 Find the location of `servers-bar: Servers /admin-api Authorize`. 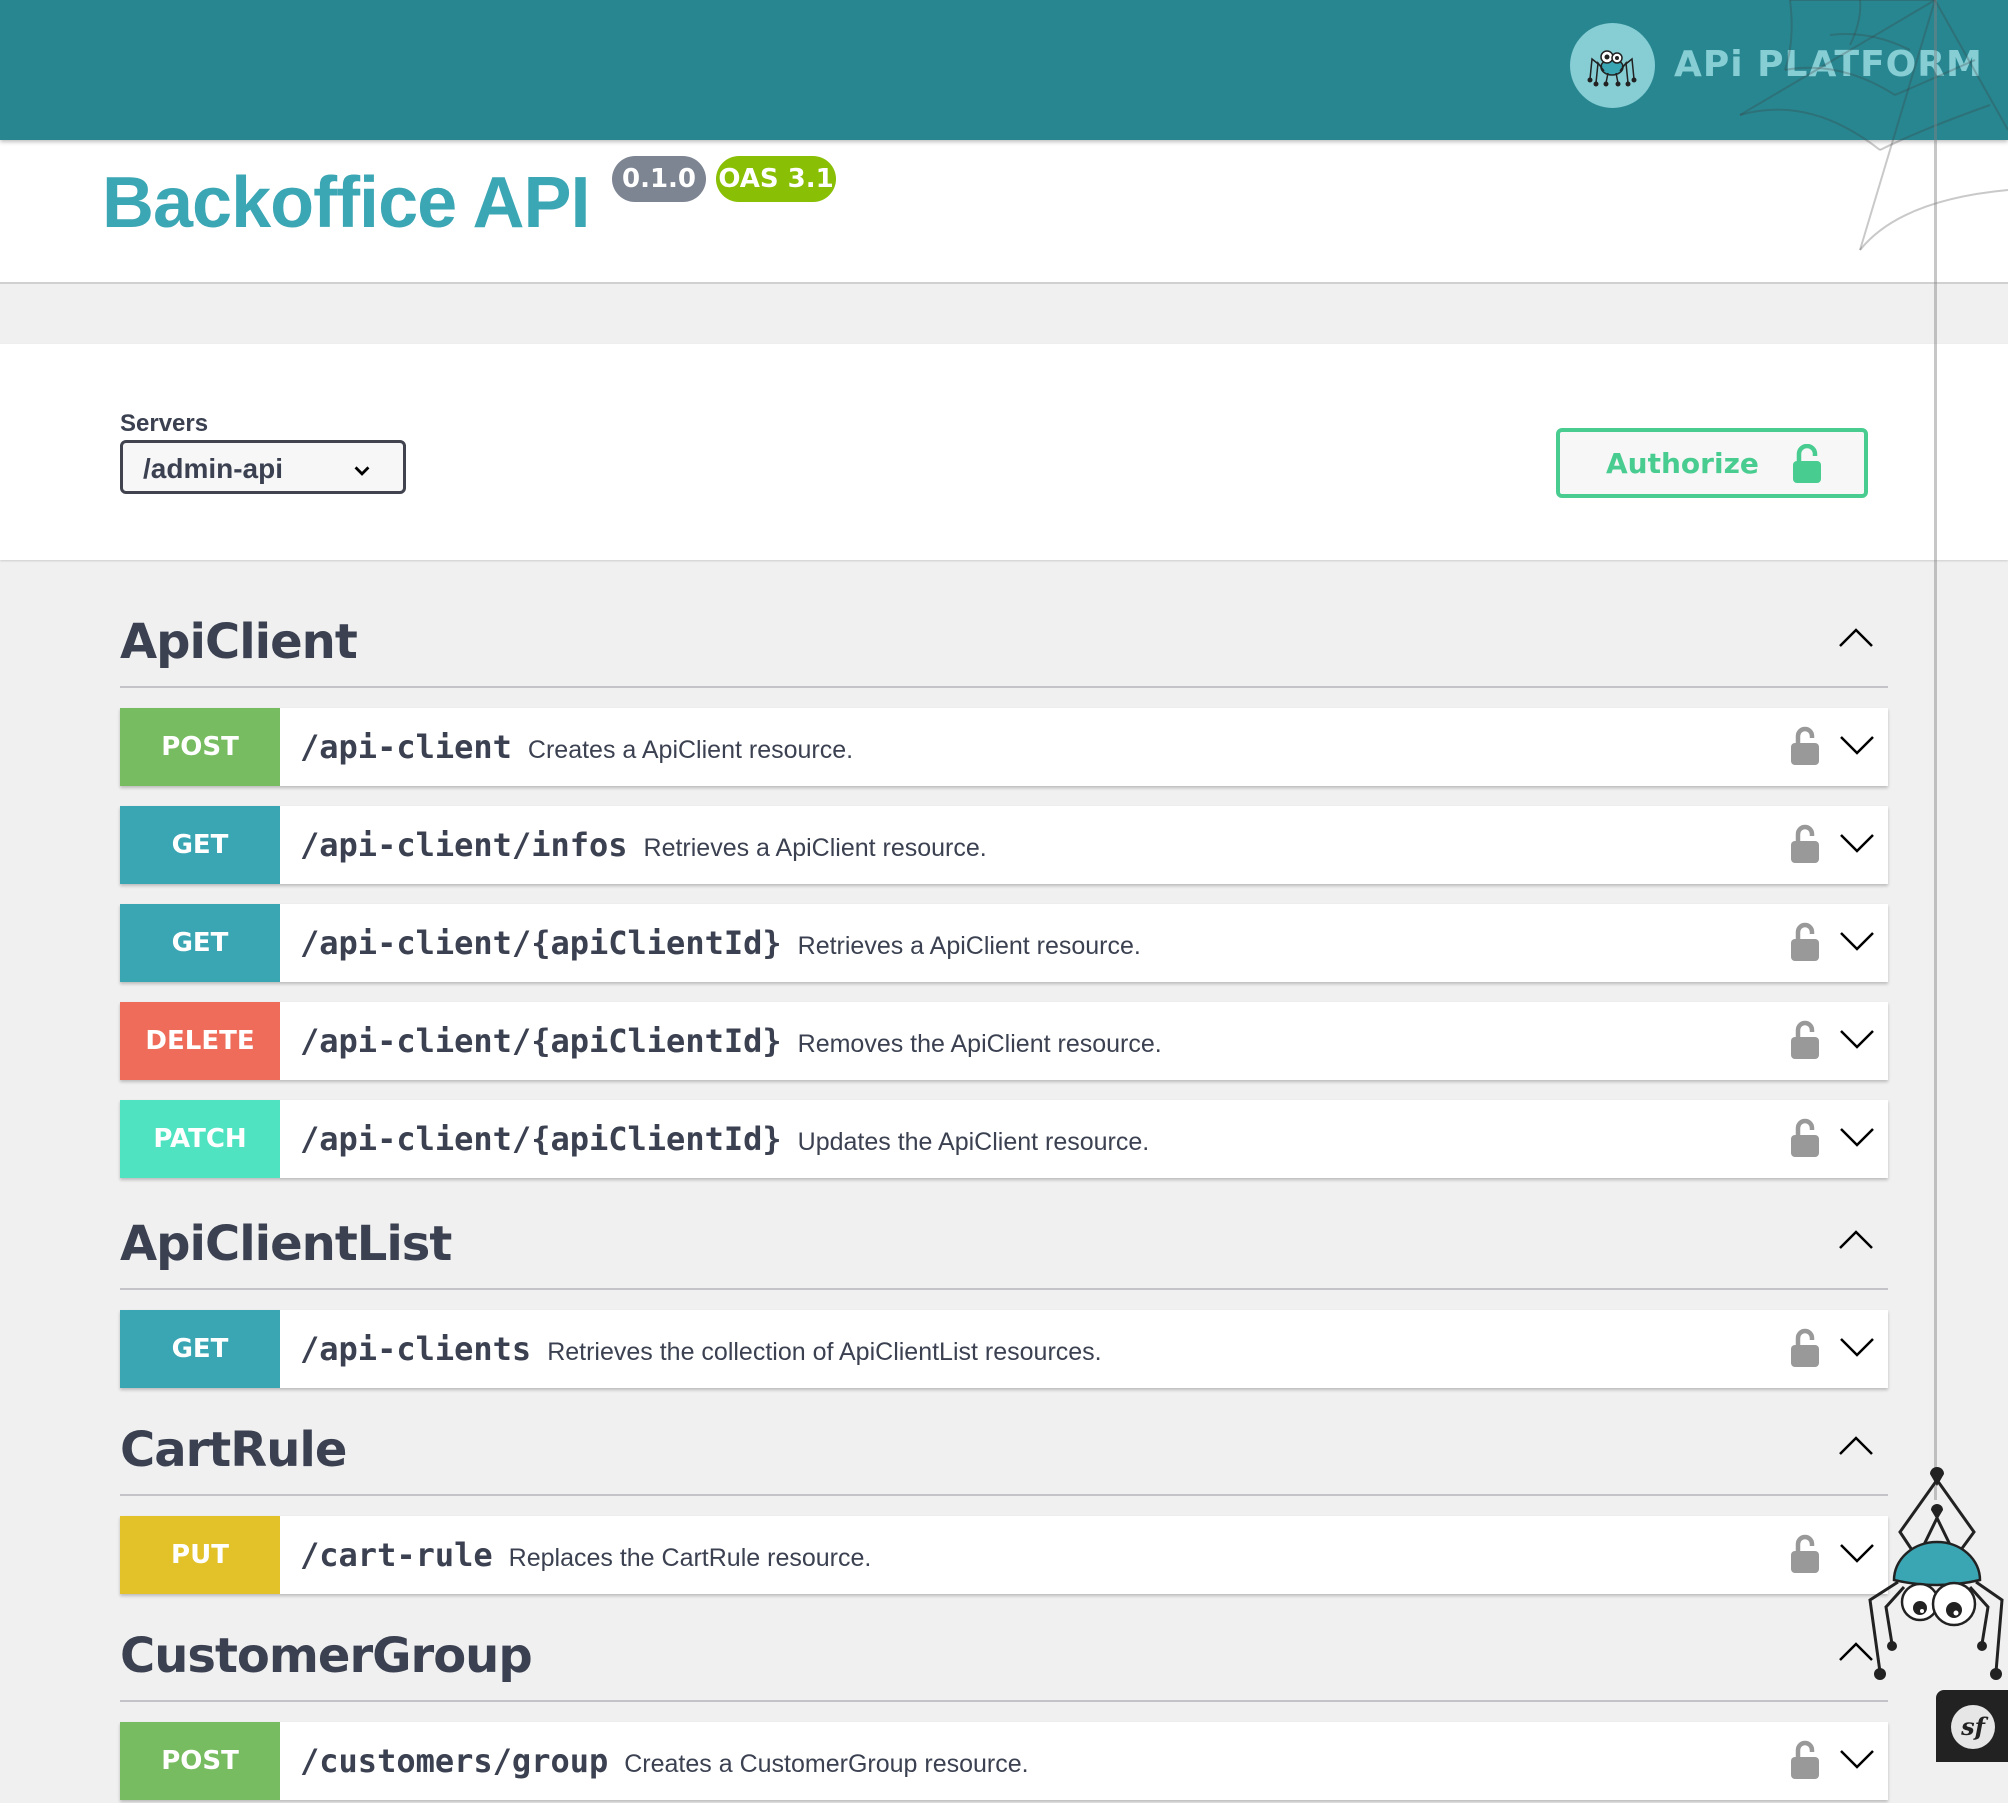

servers-bar: Servers /admin-api Authorize is located at coordinates (1004, 452).